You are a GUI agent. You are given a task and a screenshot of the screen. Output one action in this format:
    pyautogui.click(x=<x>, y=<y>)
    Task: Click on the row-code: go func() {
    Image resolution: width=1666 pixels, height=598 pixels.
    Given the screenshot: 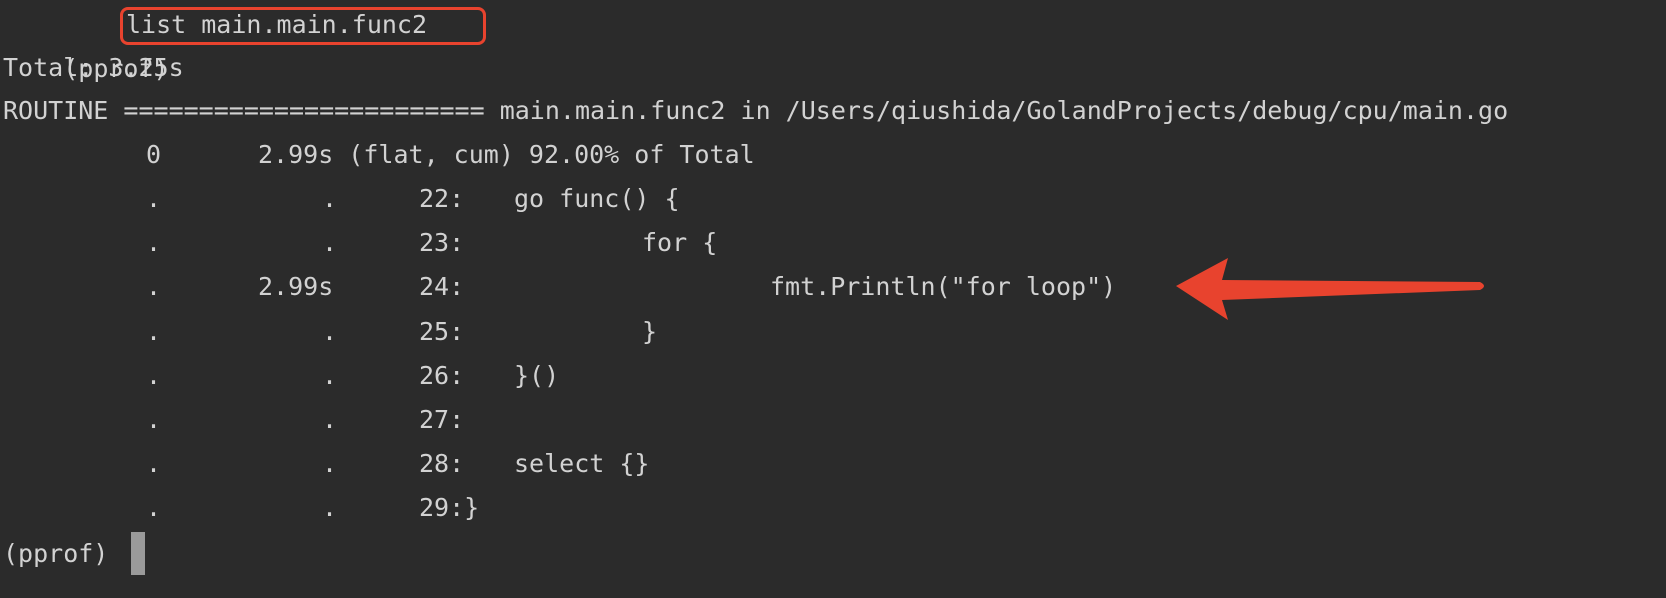 What is the action you would take?
    pyautogui.click(x=597, y=198)
    